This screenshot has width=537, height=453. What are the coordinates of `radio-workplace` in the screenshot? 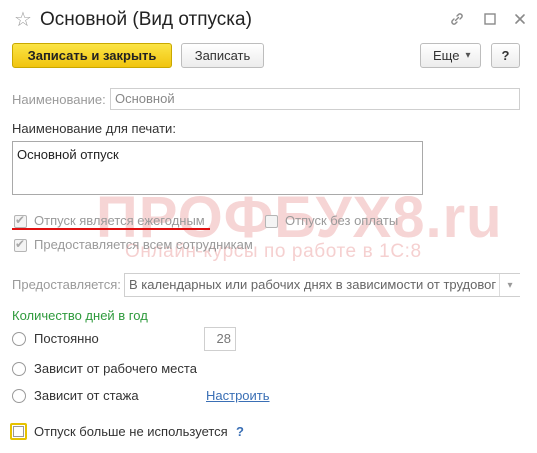 It's located at (19, 369).